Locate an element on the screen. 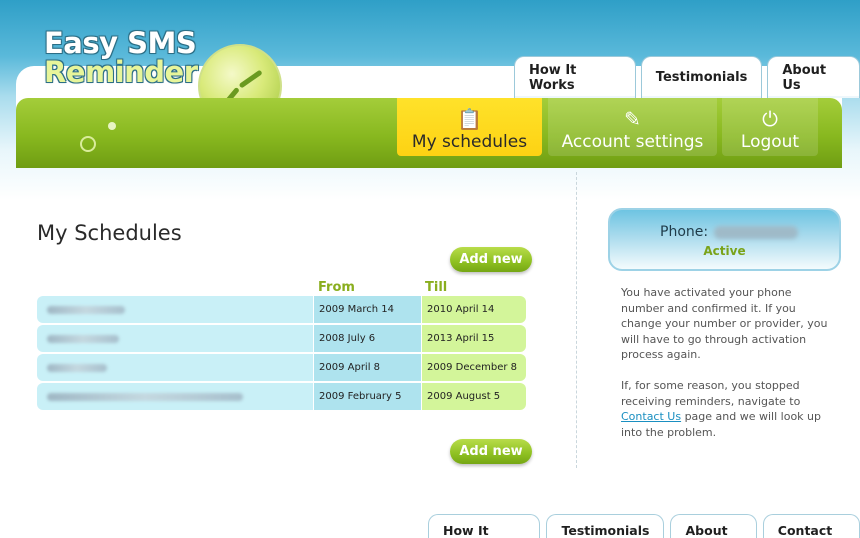 The image size is (860, 538). footer-tab-how-it-works: How It Works is located at coordinates (484, 526).